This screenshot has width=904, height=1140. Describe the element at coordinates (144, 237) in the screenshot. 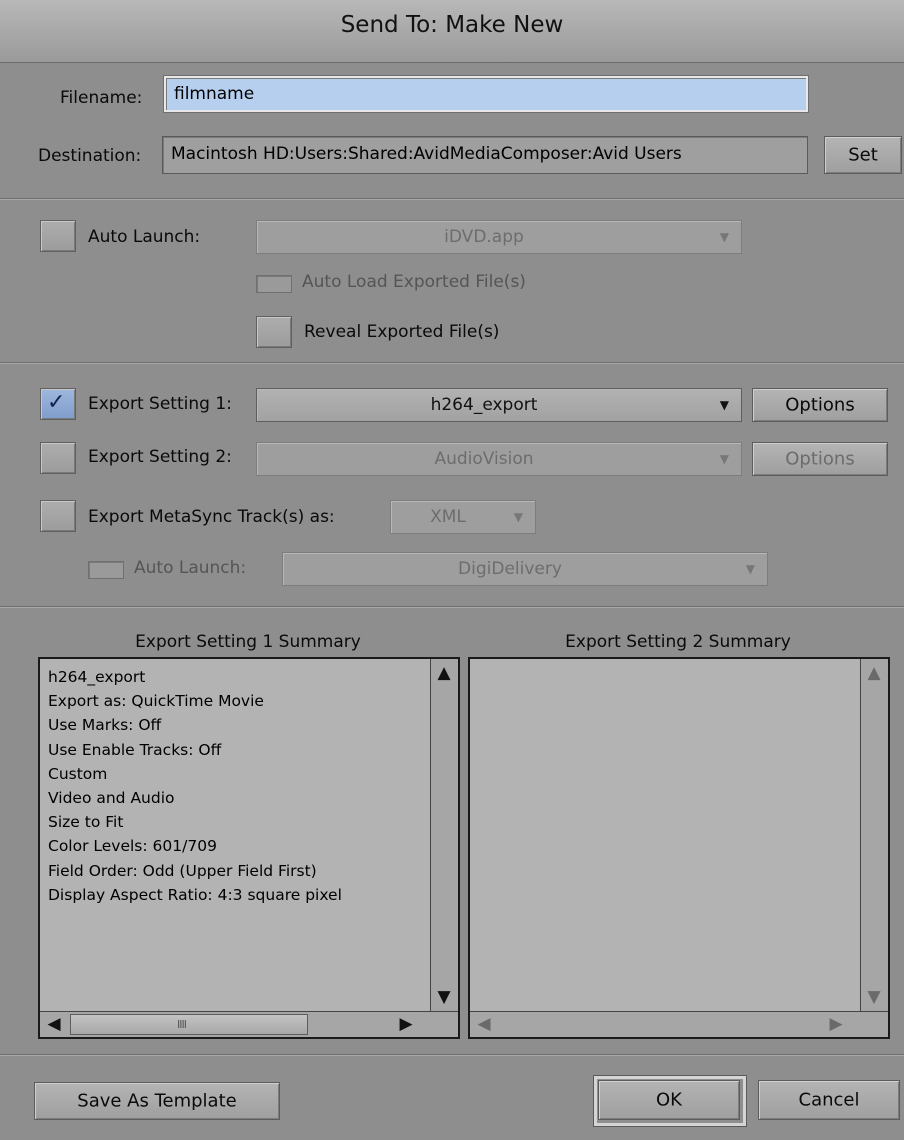

I see `auto-launch-label: Auto Launch:` at that location.